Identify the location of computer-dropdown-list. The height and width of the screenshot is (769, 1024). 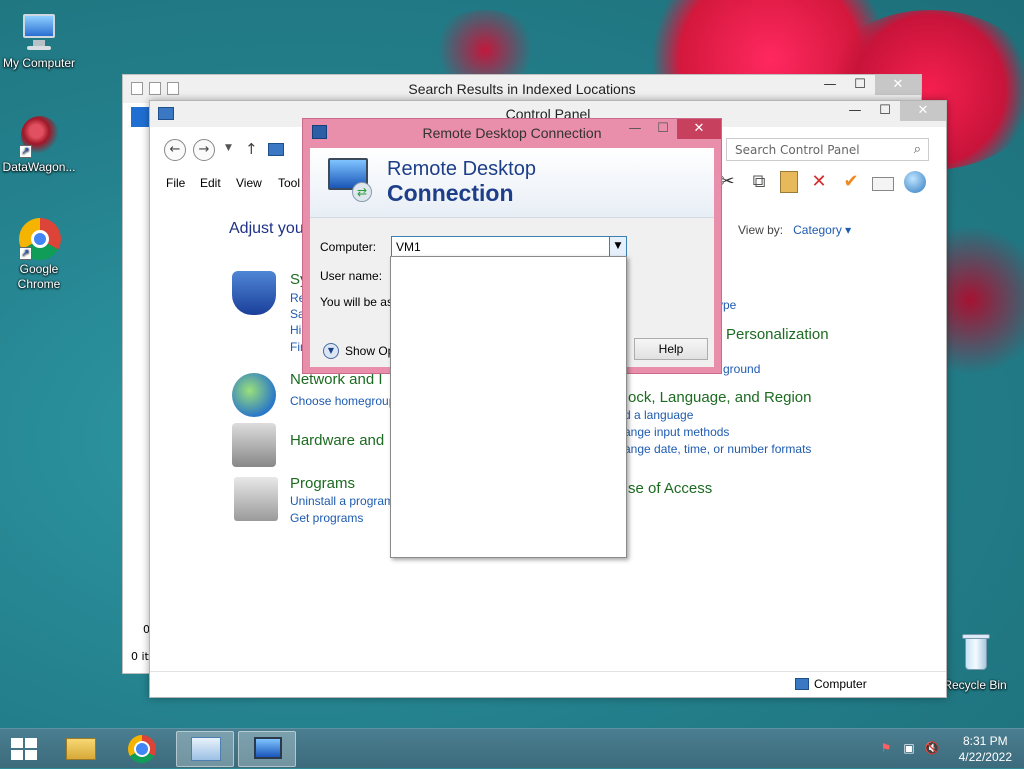
(508, 407).